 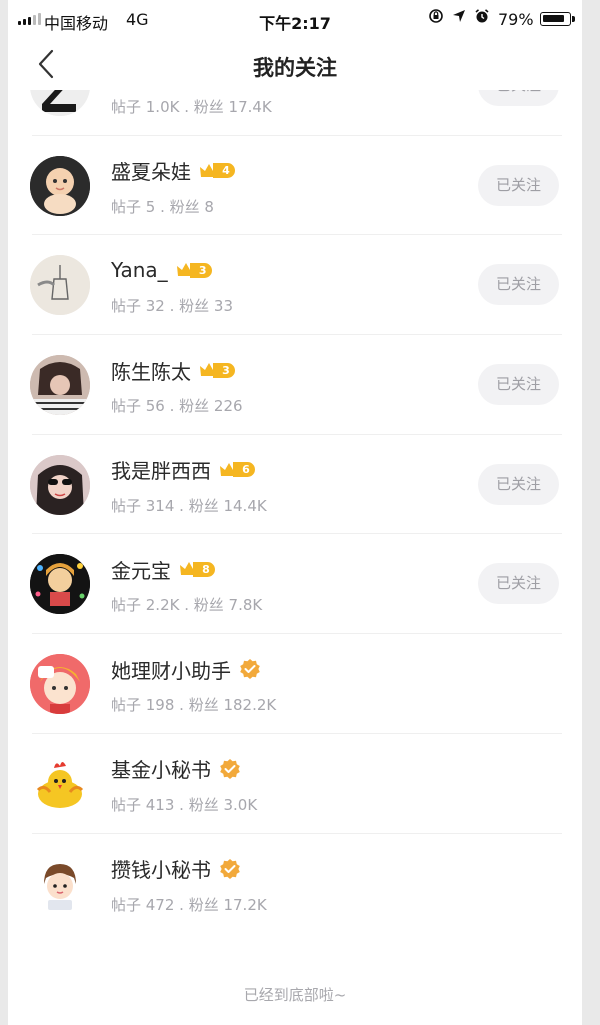 I want to click on status-time: 下午2:17, so click(x=295, y=23).